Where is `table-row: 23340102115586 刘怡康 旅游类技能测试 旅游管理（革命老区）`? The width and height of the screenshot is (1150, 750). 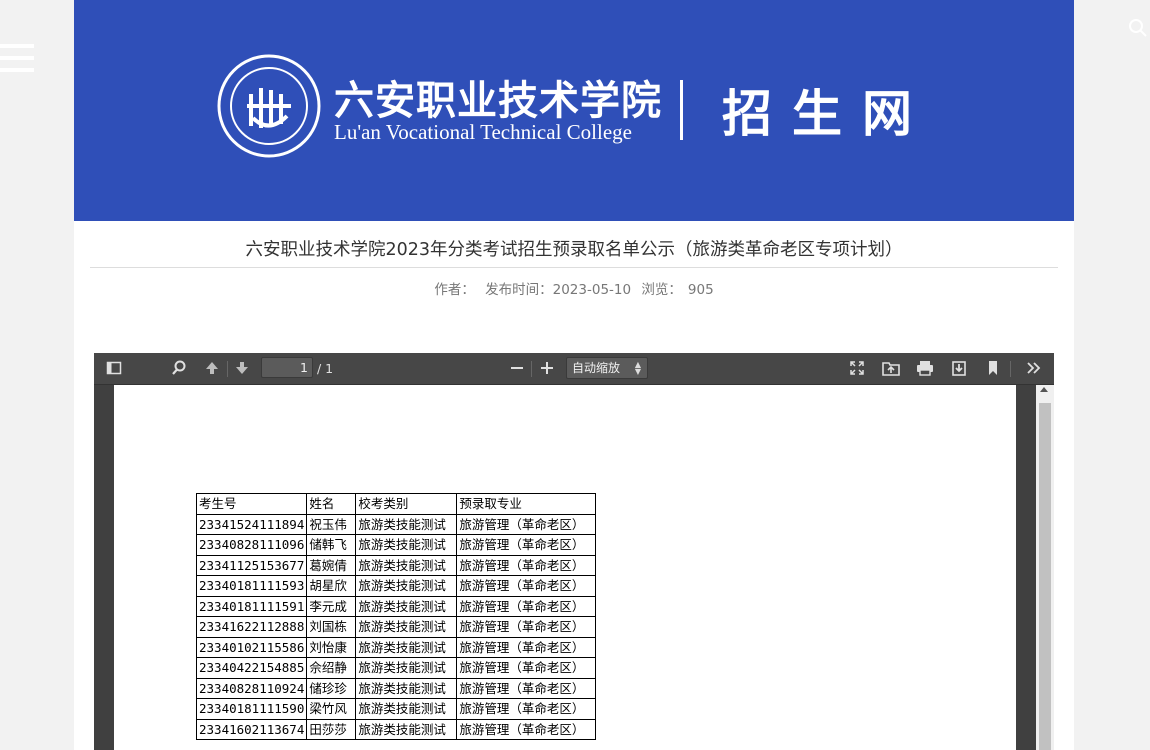 table-row: 23340102115586 刘怡康 旅游类技能测试 旅游管理（革命老区） is located at coordinates (396, 647).